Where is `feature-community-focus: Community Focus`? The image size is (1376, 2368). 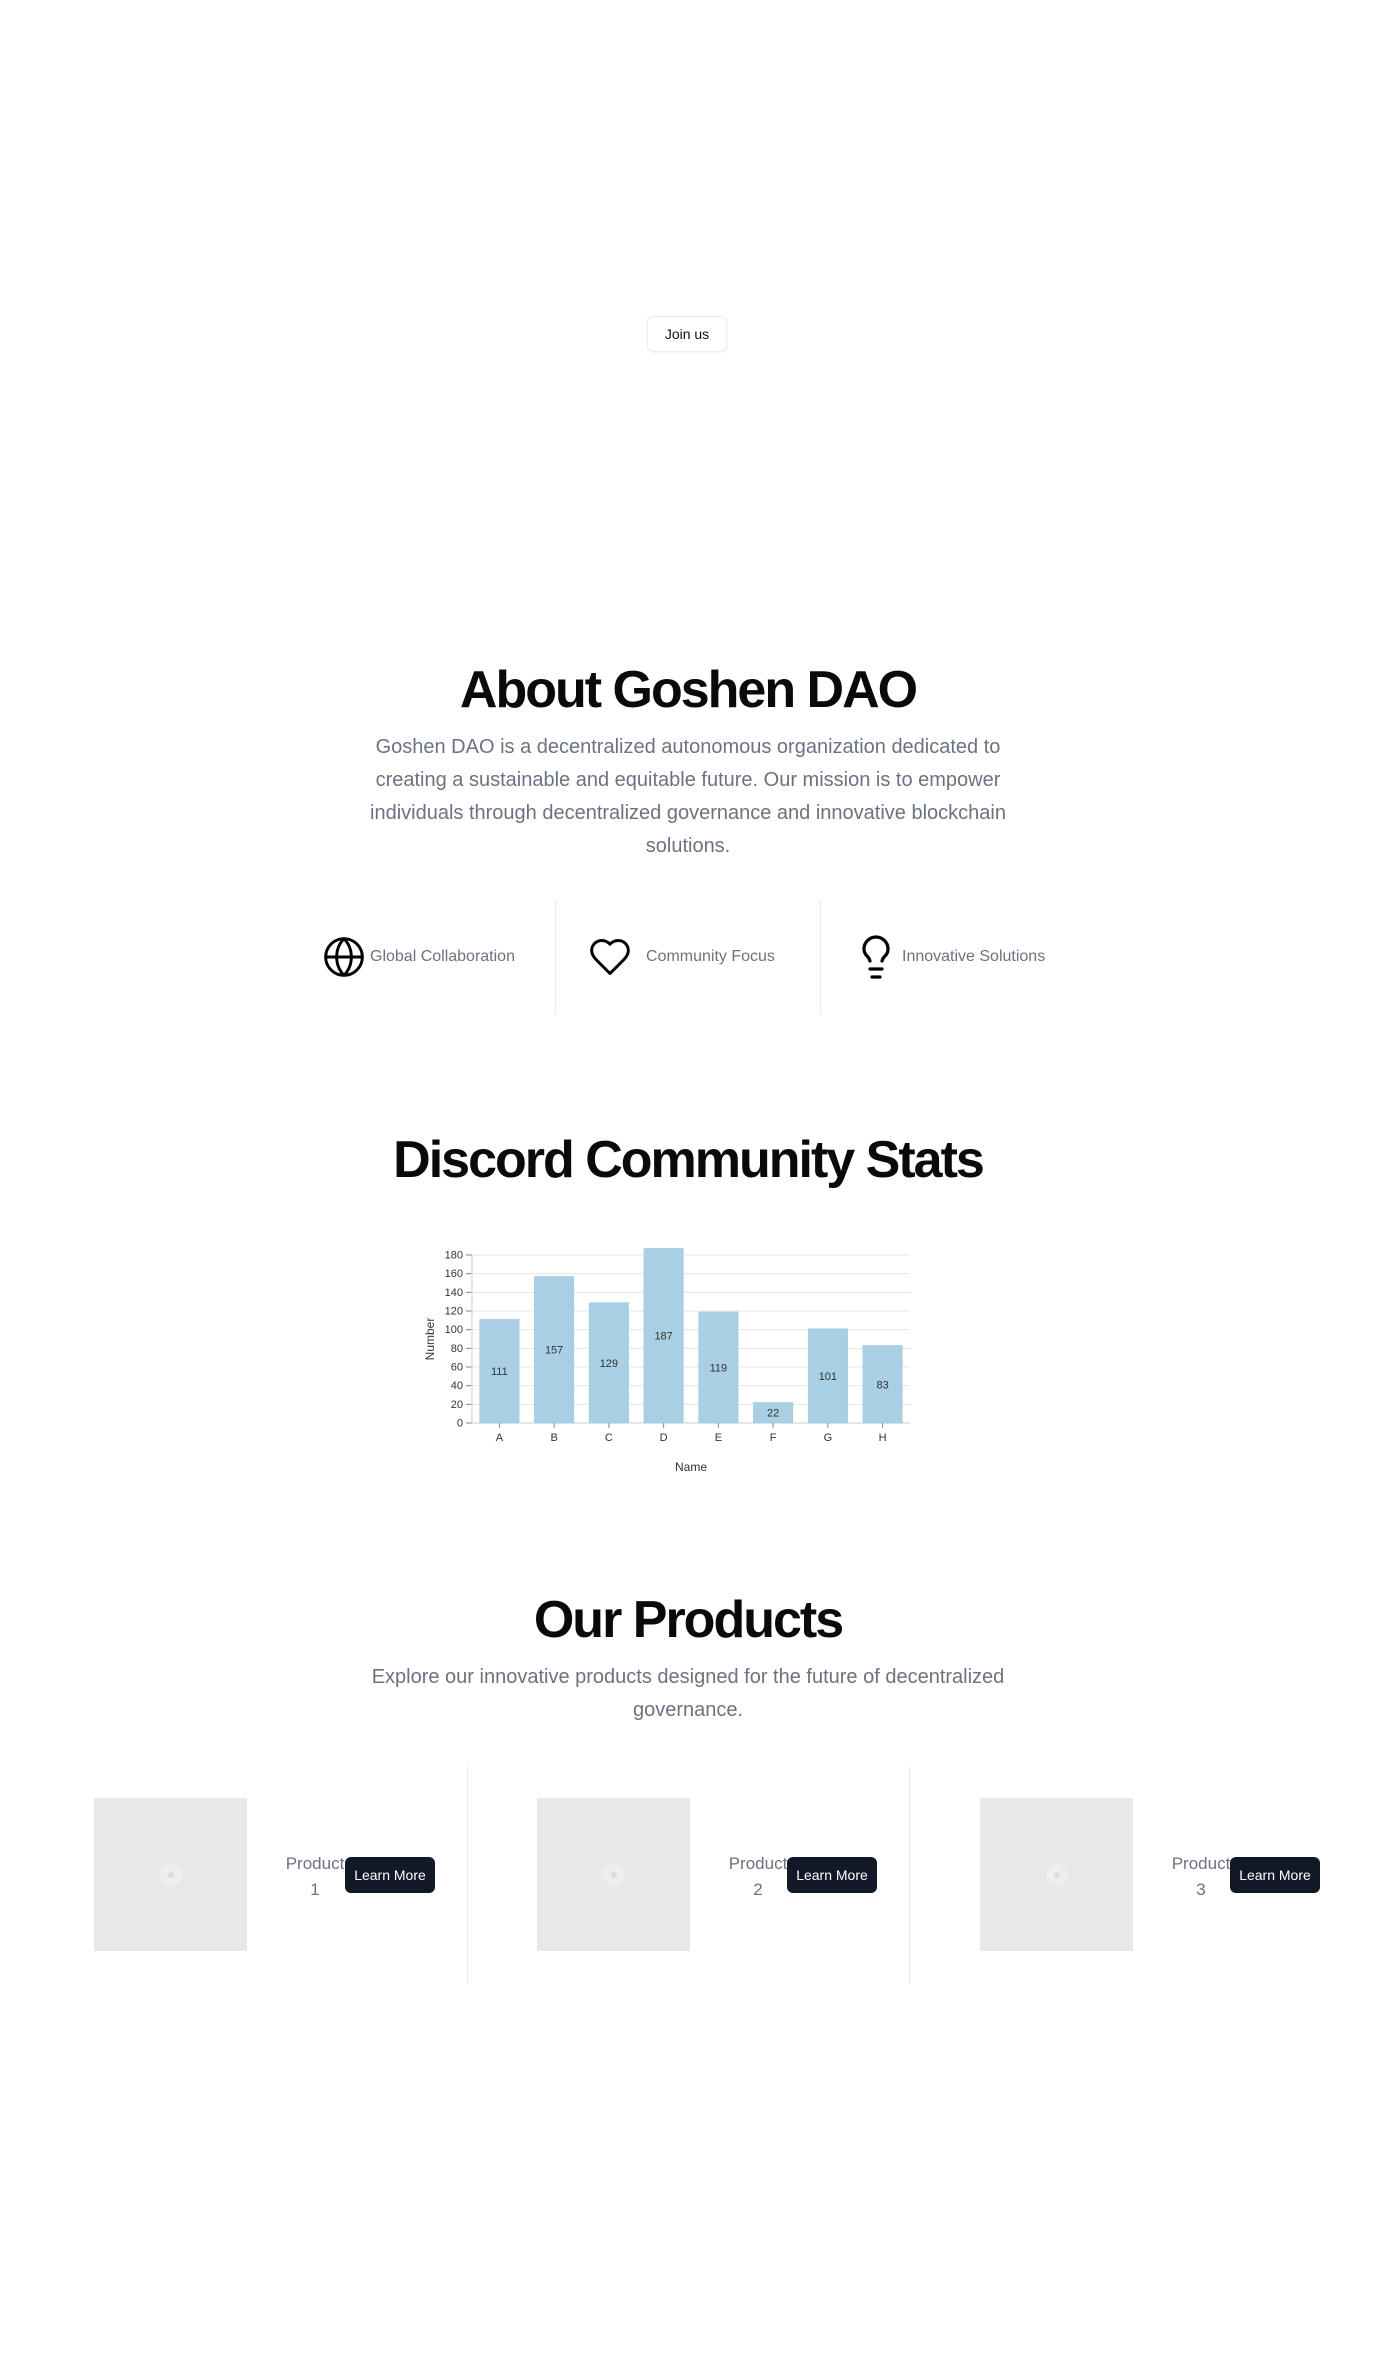 feature-community-focus: Community Focus is located at coordinates (680, 957).